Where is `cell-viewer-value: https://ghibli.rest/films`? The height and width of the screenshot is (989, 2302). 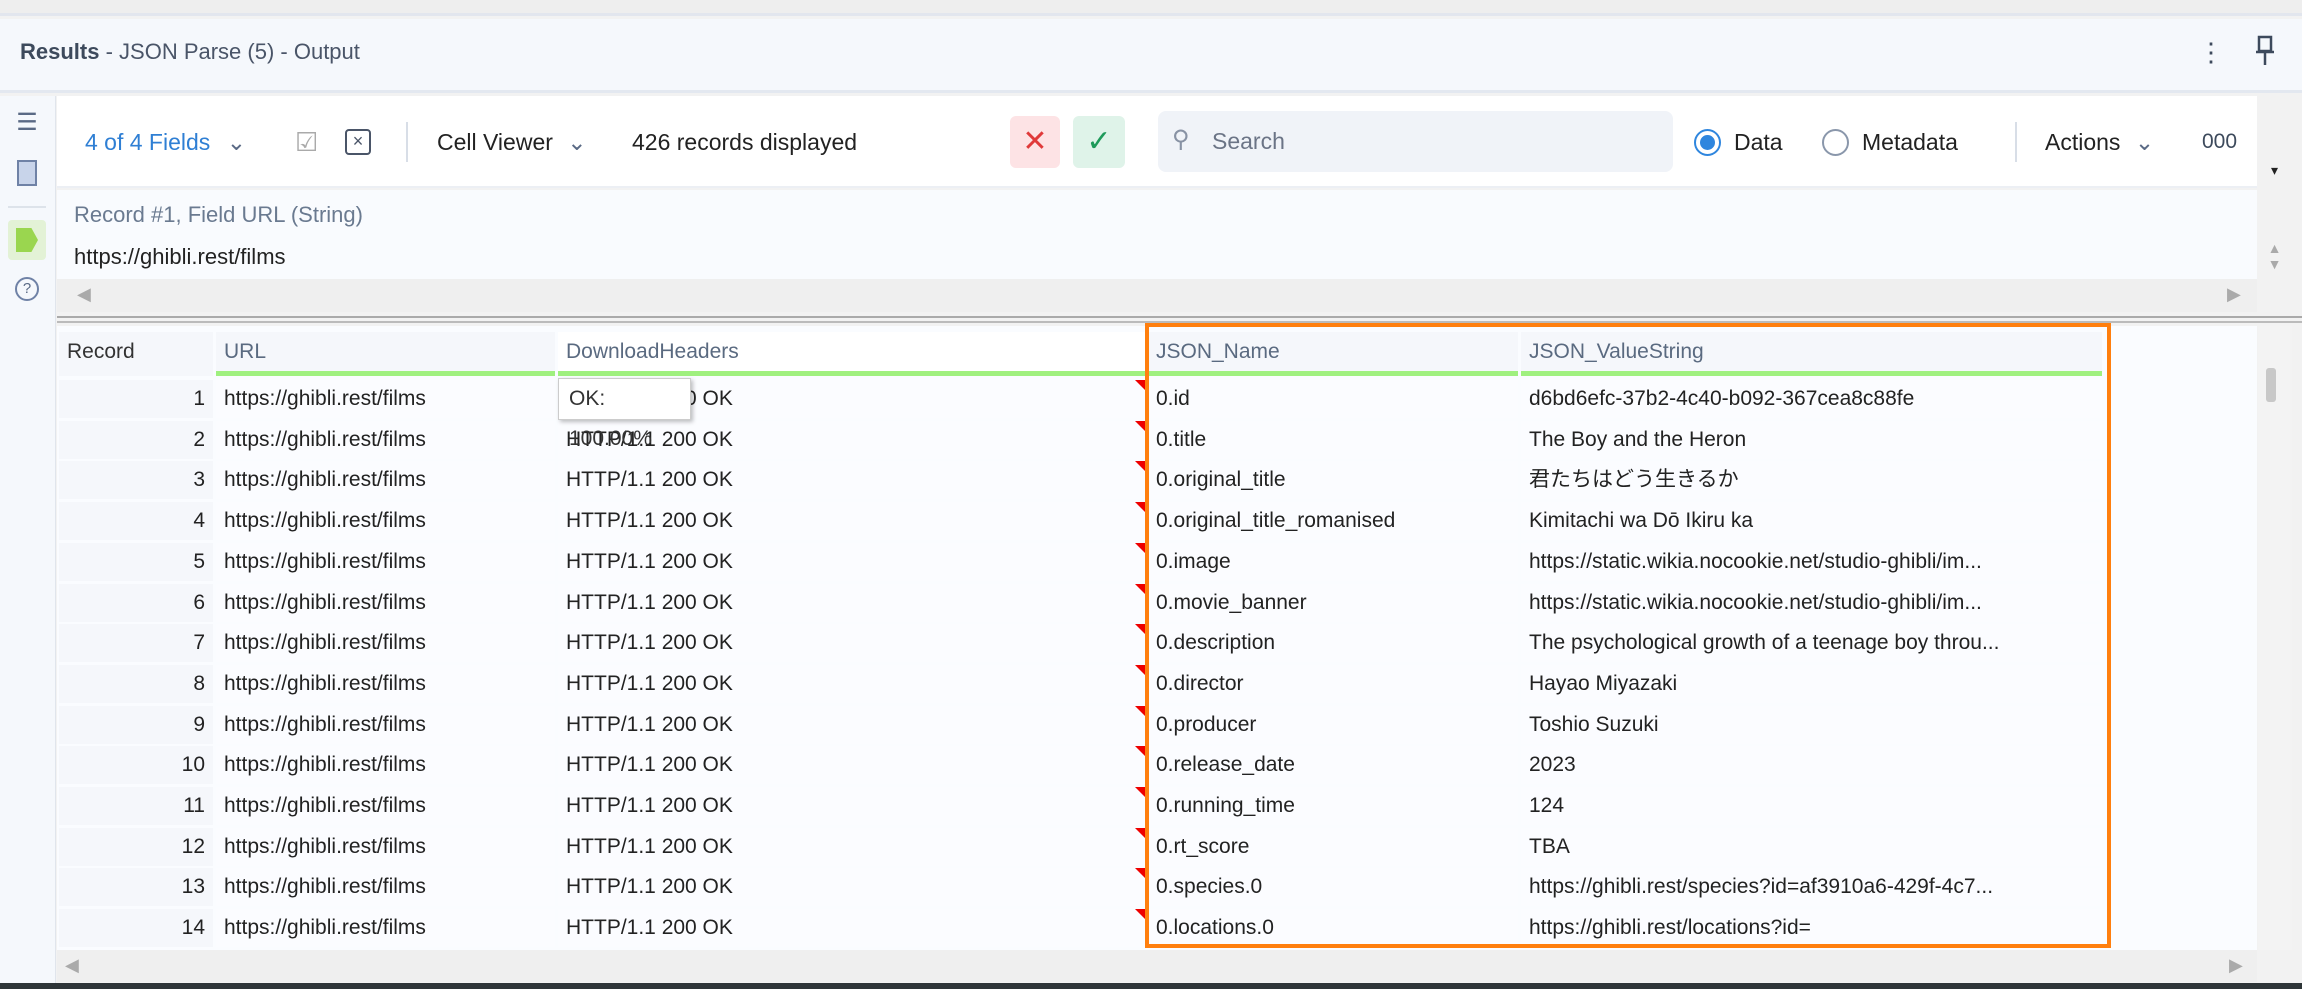
cell-viewer-value: https://ghibli.rest/films is located at coordinates (180, 257).